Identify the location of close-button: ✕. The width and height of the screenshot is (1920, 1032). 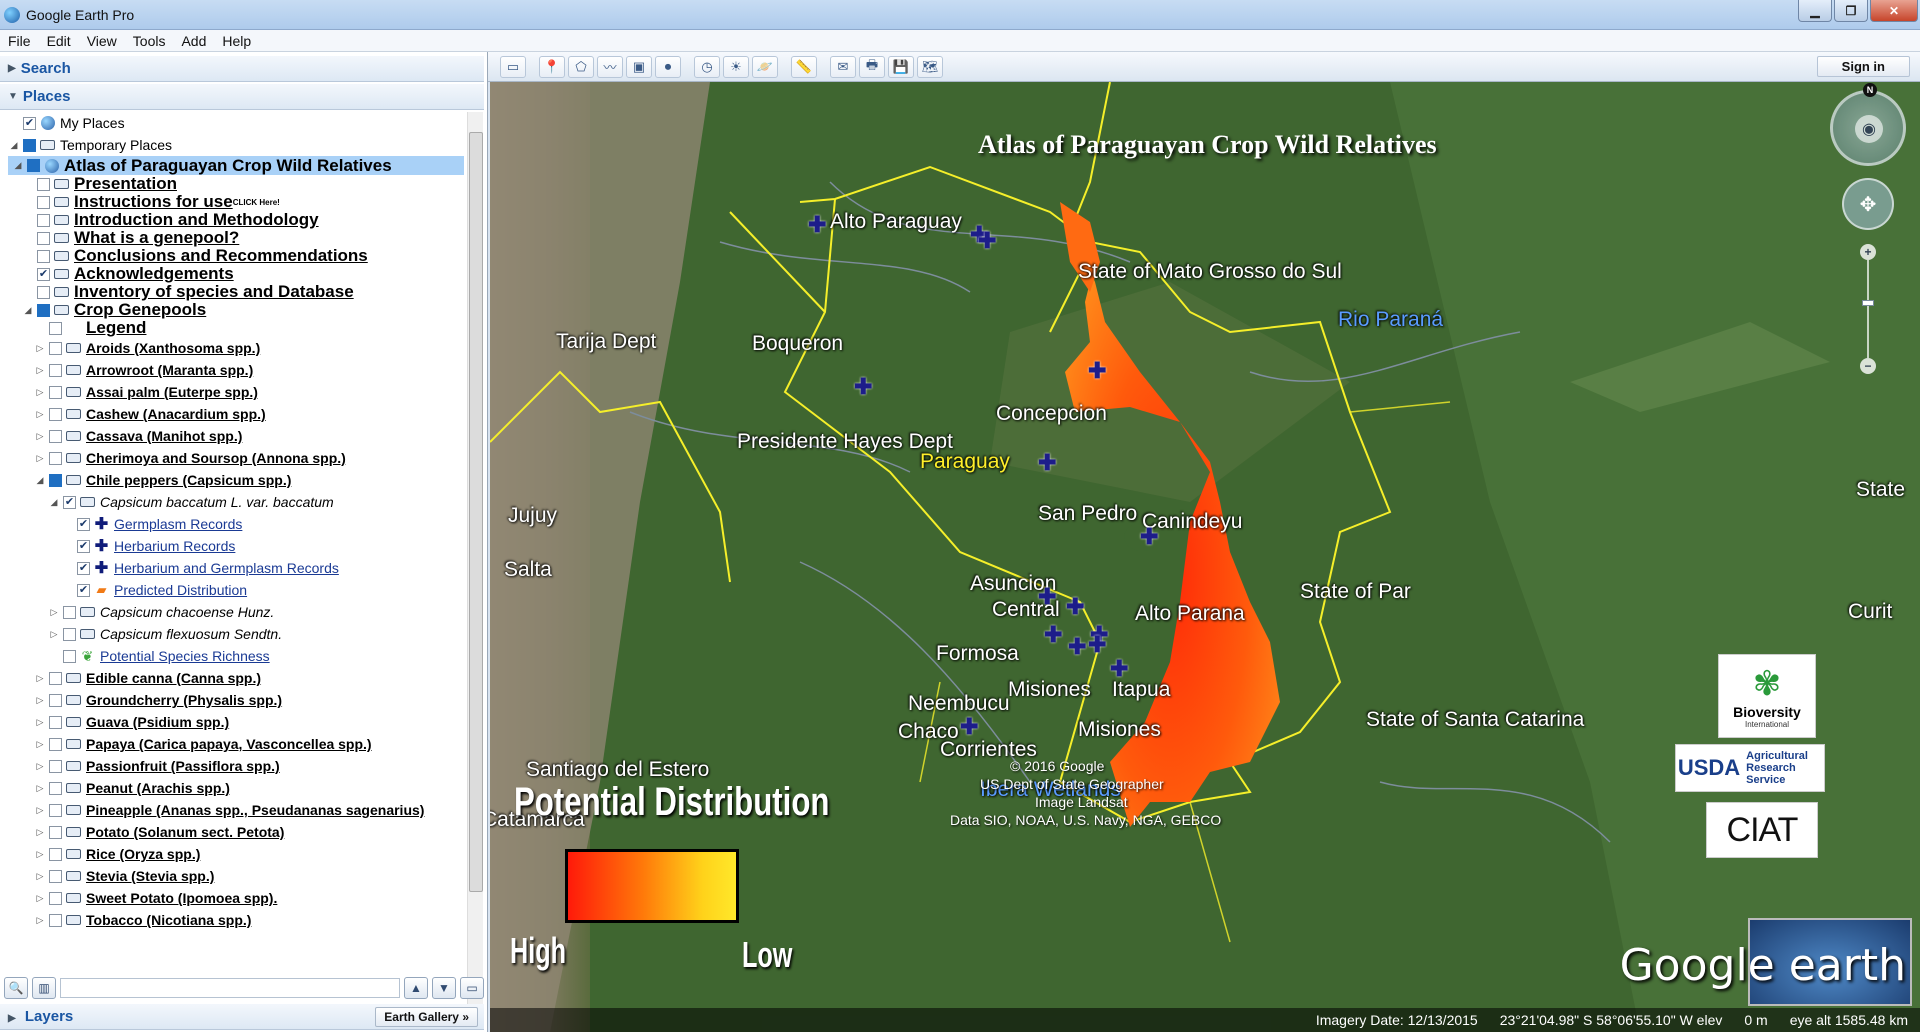
(1894, 11).